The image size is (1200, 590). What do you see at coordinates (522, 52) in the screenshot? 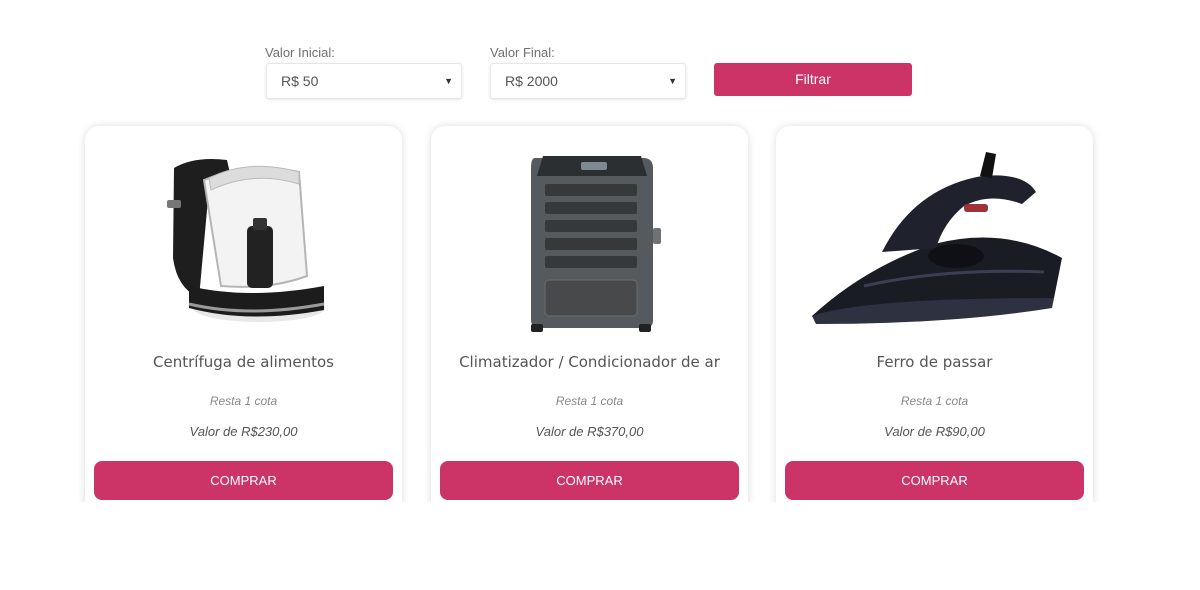
I see `final-value-label: Valor Final:` at bounding box center [522, 52].